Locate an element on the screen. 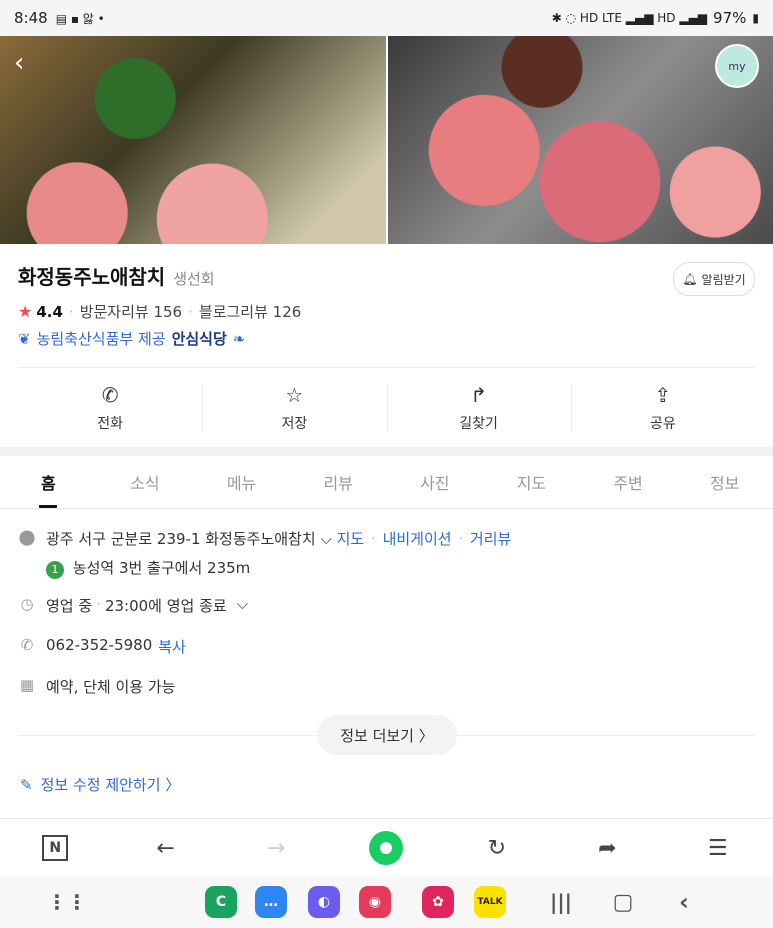 Image resolution: width=773 pixels, height=928 pixels. laurel-right-icon: ❧ is located at coordinates (239, 338).